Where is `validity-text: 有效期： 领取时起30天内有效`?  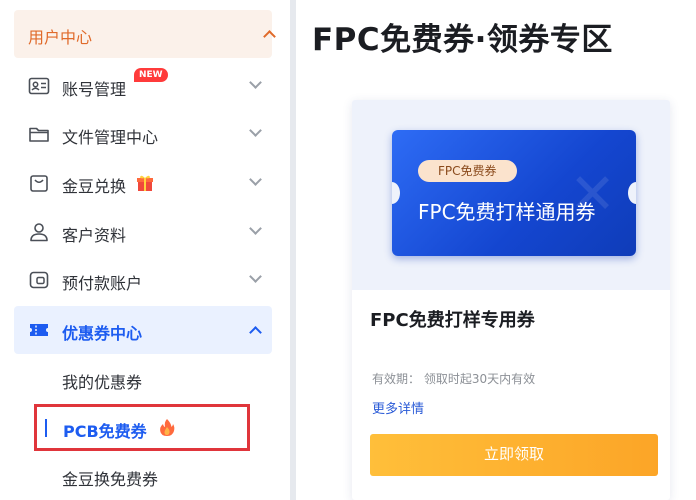
validity-text: 有效期： 领取时起30天内有效 is located at coordinates (454, 379).